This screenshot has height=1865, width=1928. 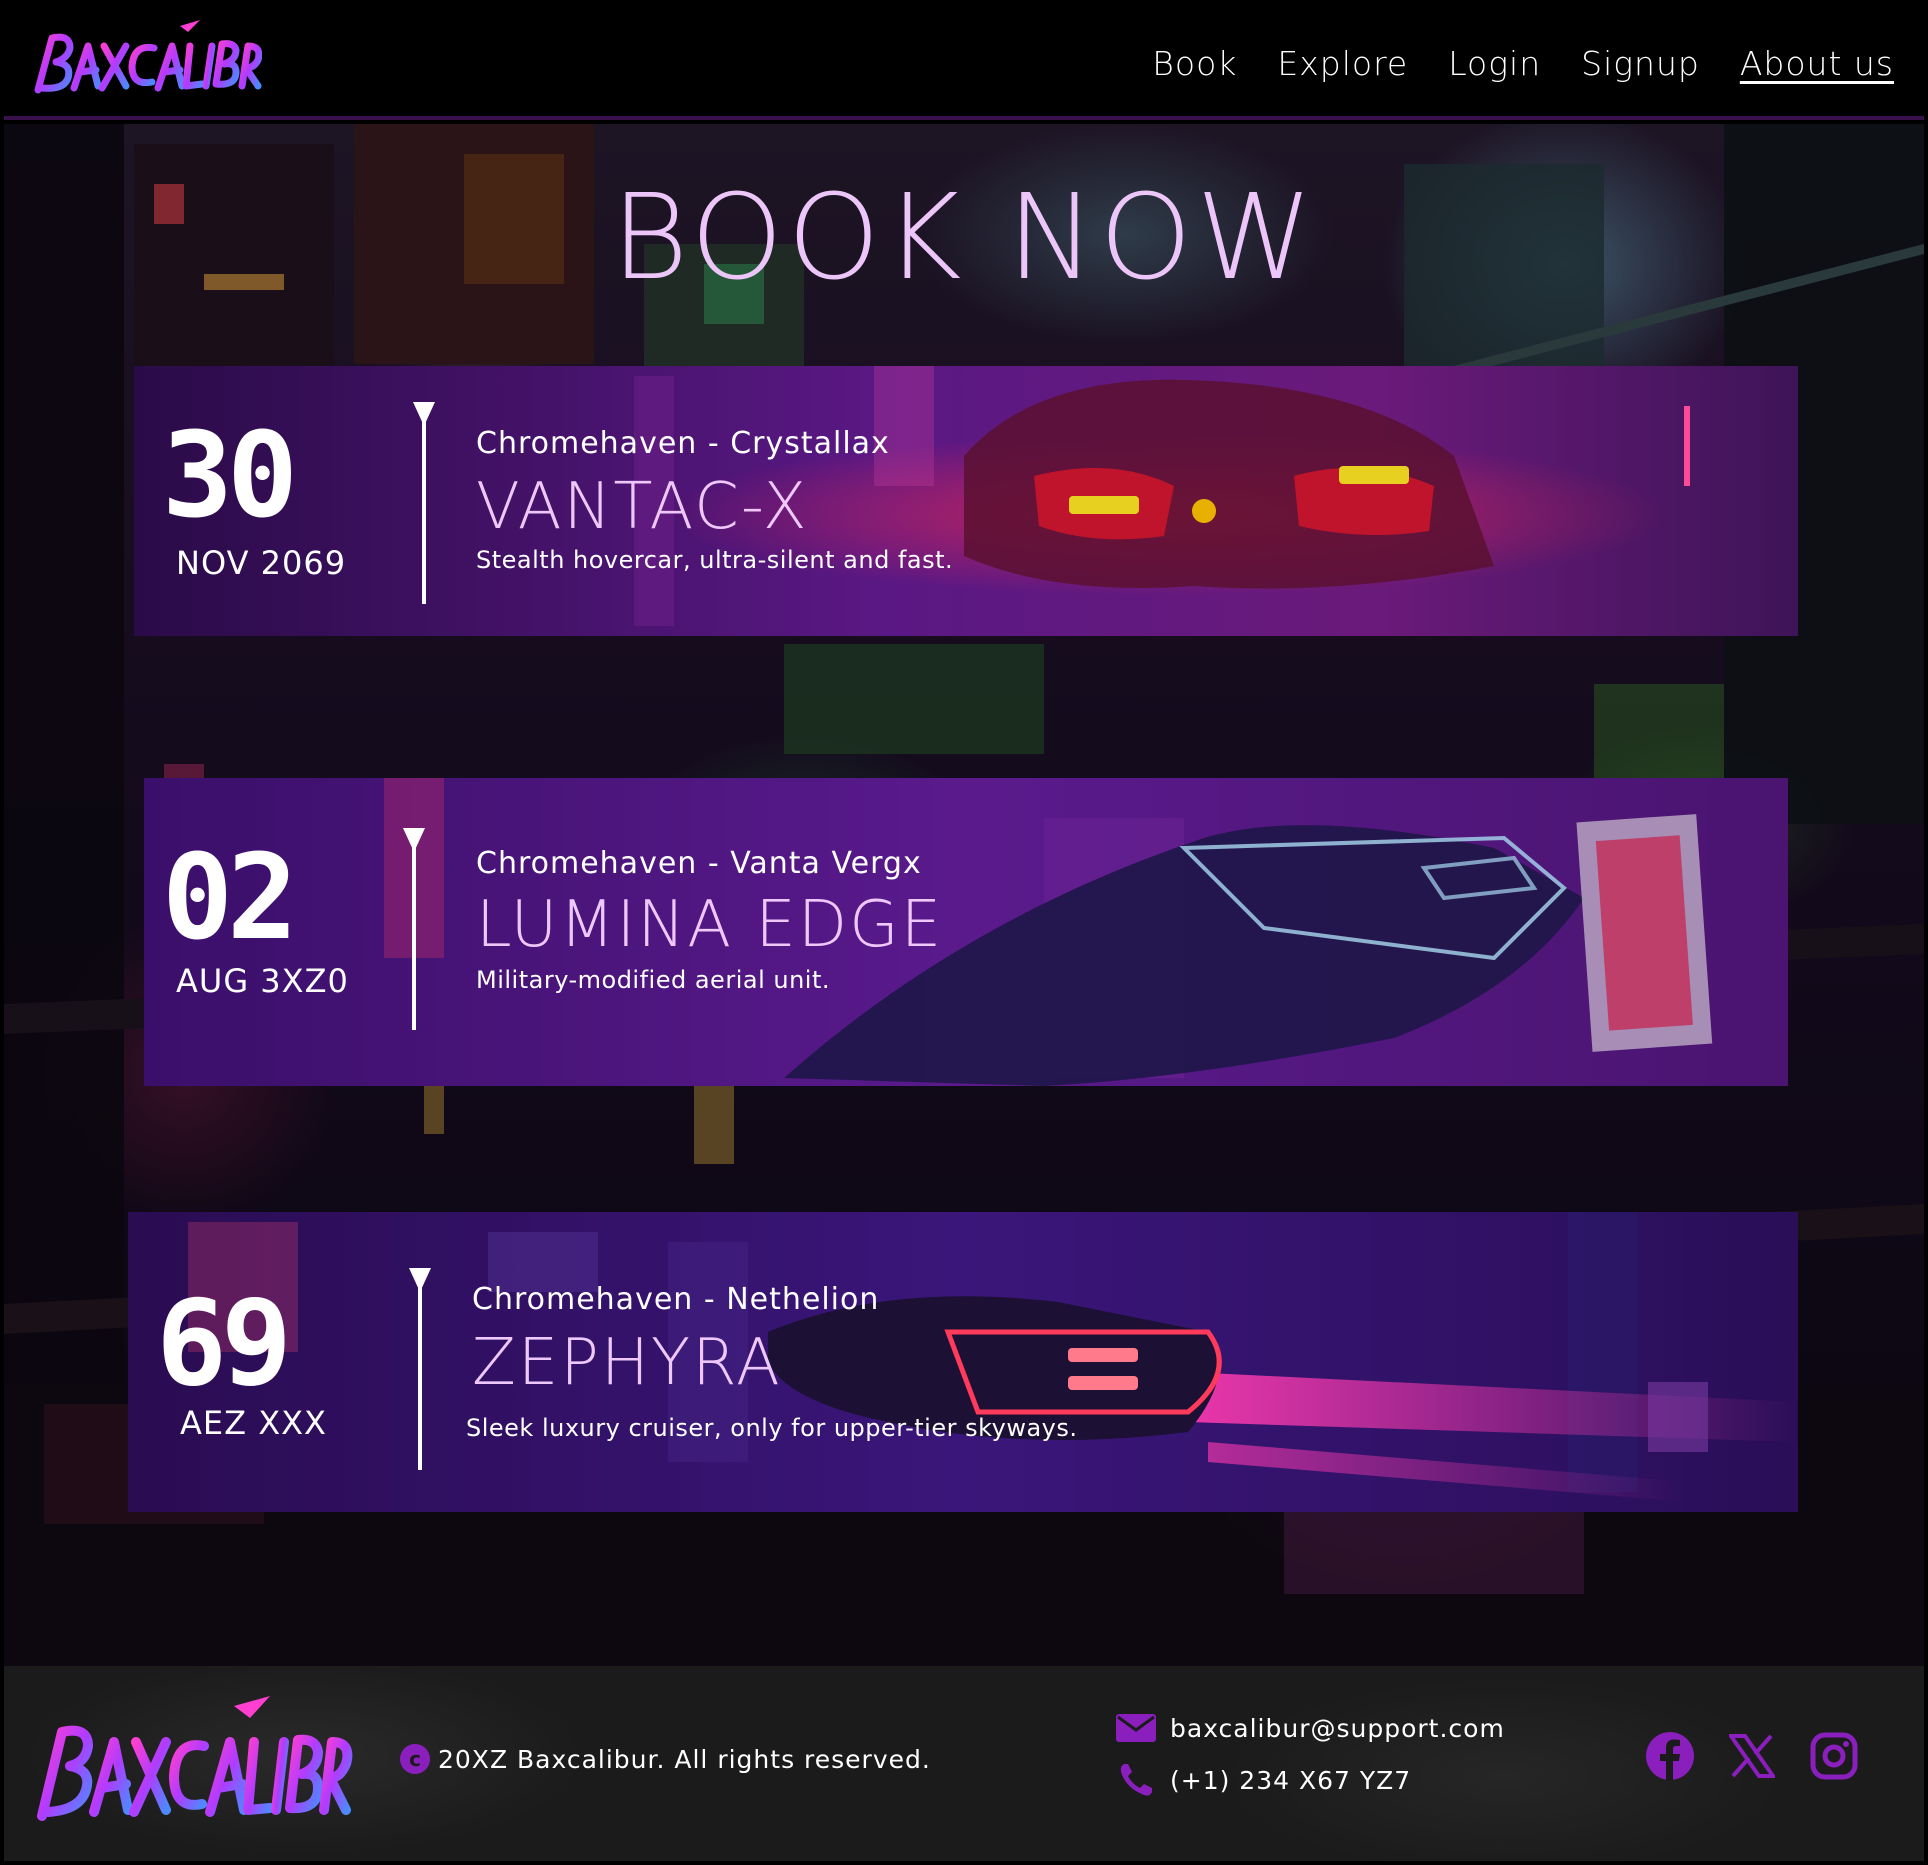 I want to click on booking-month-year: AUG 3XZ0, so click(x=262, y=981).